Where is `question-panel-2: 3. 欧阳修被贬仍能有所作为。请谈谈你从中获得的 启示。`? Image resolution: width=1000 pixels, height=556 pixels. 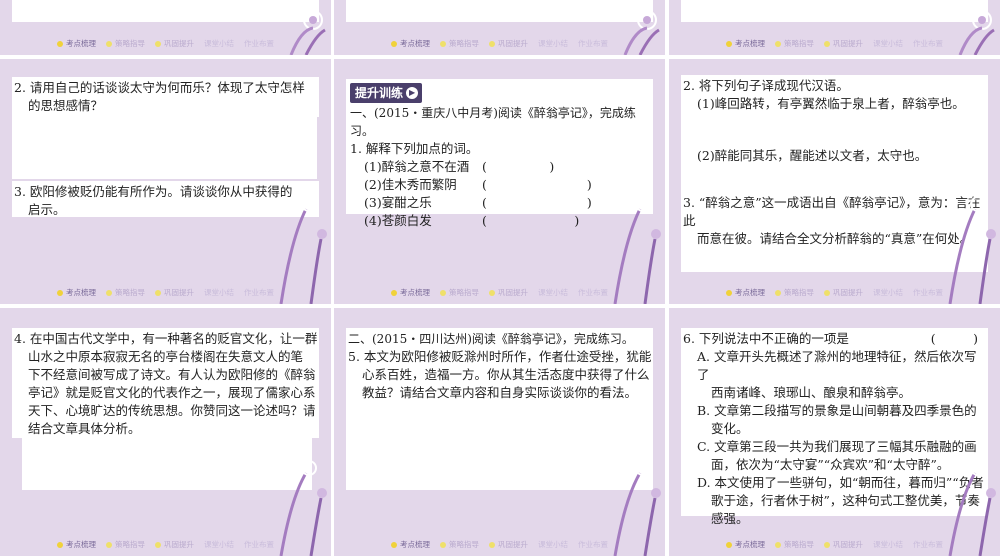
question-panel-2: 3. 欧阳修被贬仍能有所作为。请谈谈你从中获得的 启示。 is located at coordinates (165, 199).